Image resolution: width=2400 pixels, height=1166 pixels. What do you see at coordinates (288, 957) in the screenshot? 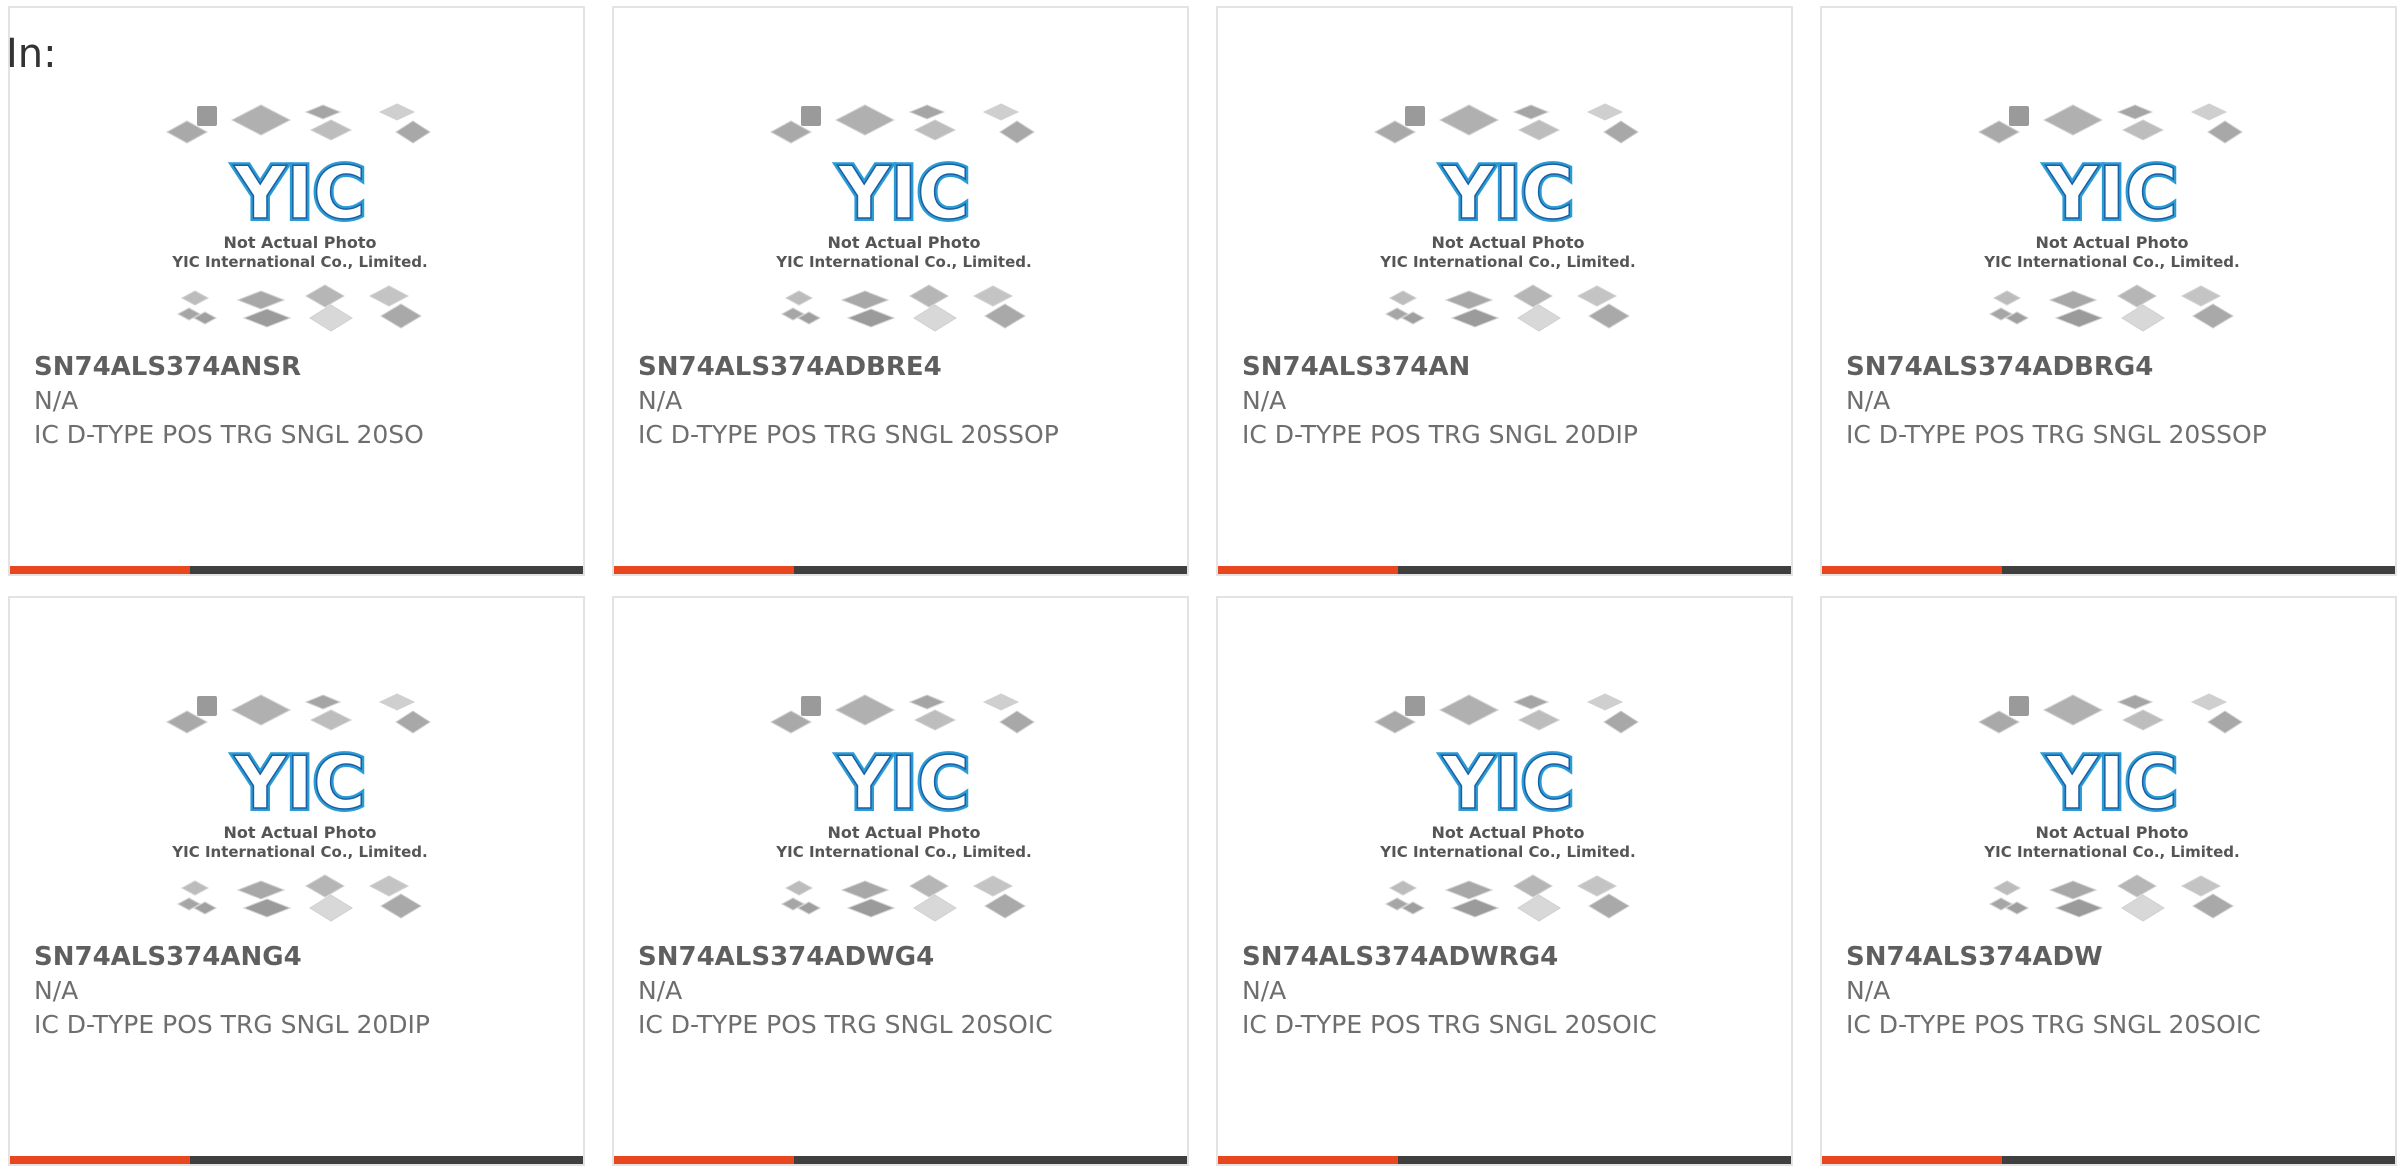
I see `part-number-link: SN74ALS374ANG4` at bounding box center [288, 957].